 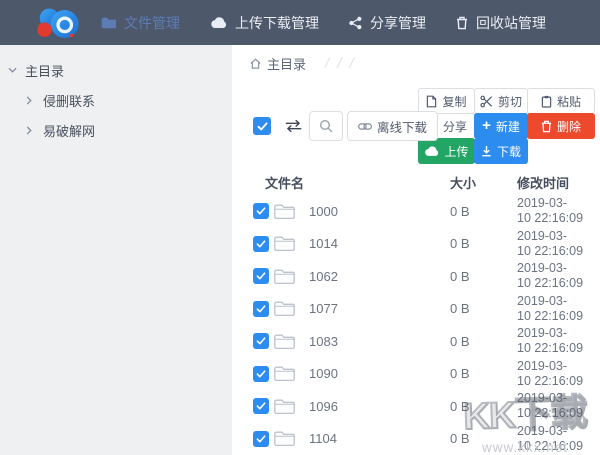 I want to click on nav-tab-label: 上传下载管理, so click(x=277, y=22).